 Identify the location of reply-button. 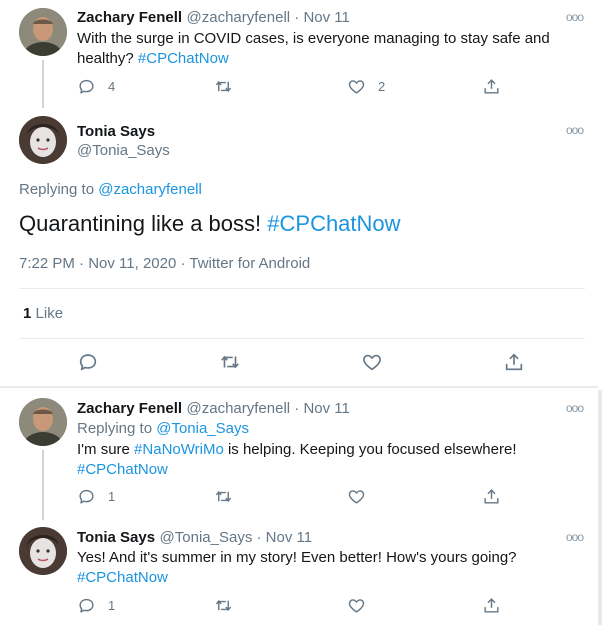
(88, 362).